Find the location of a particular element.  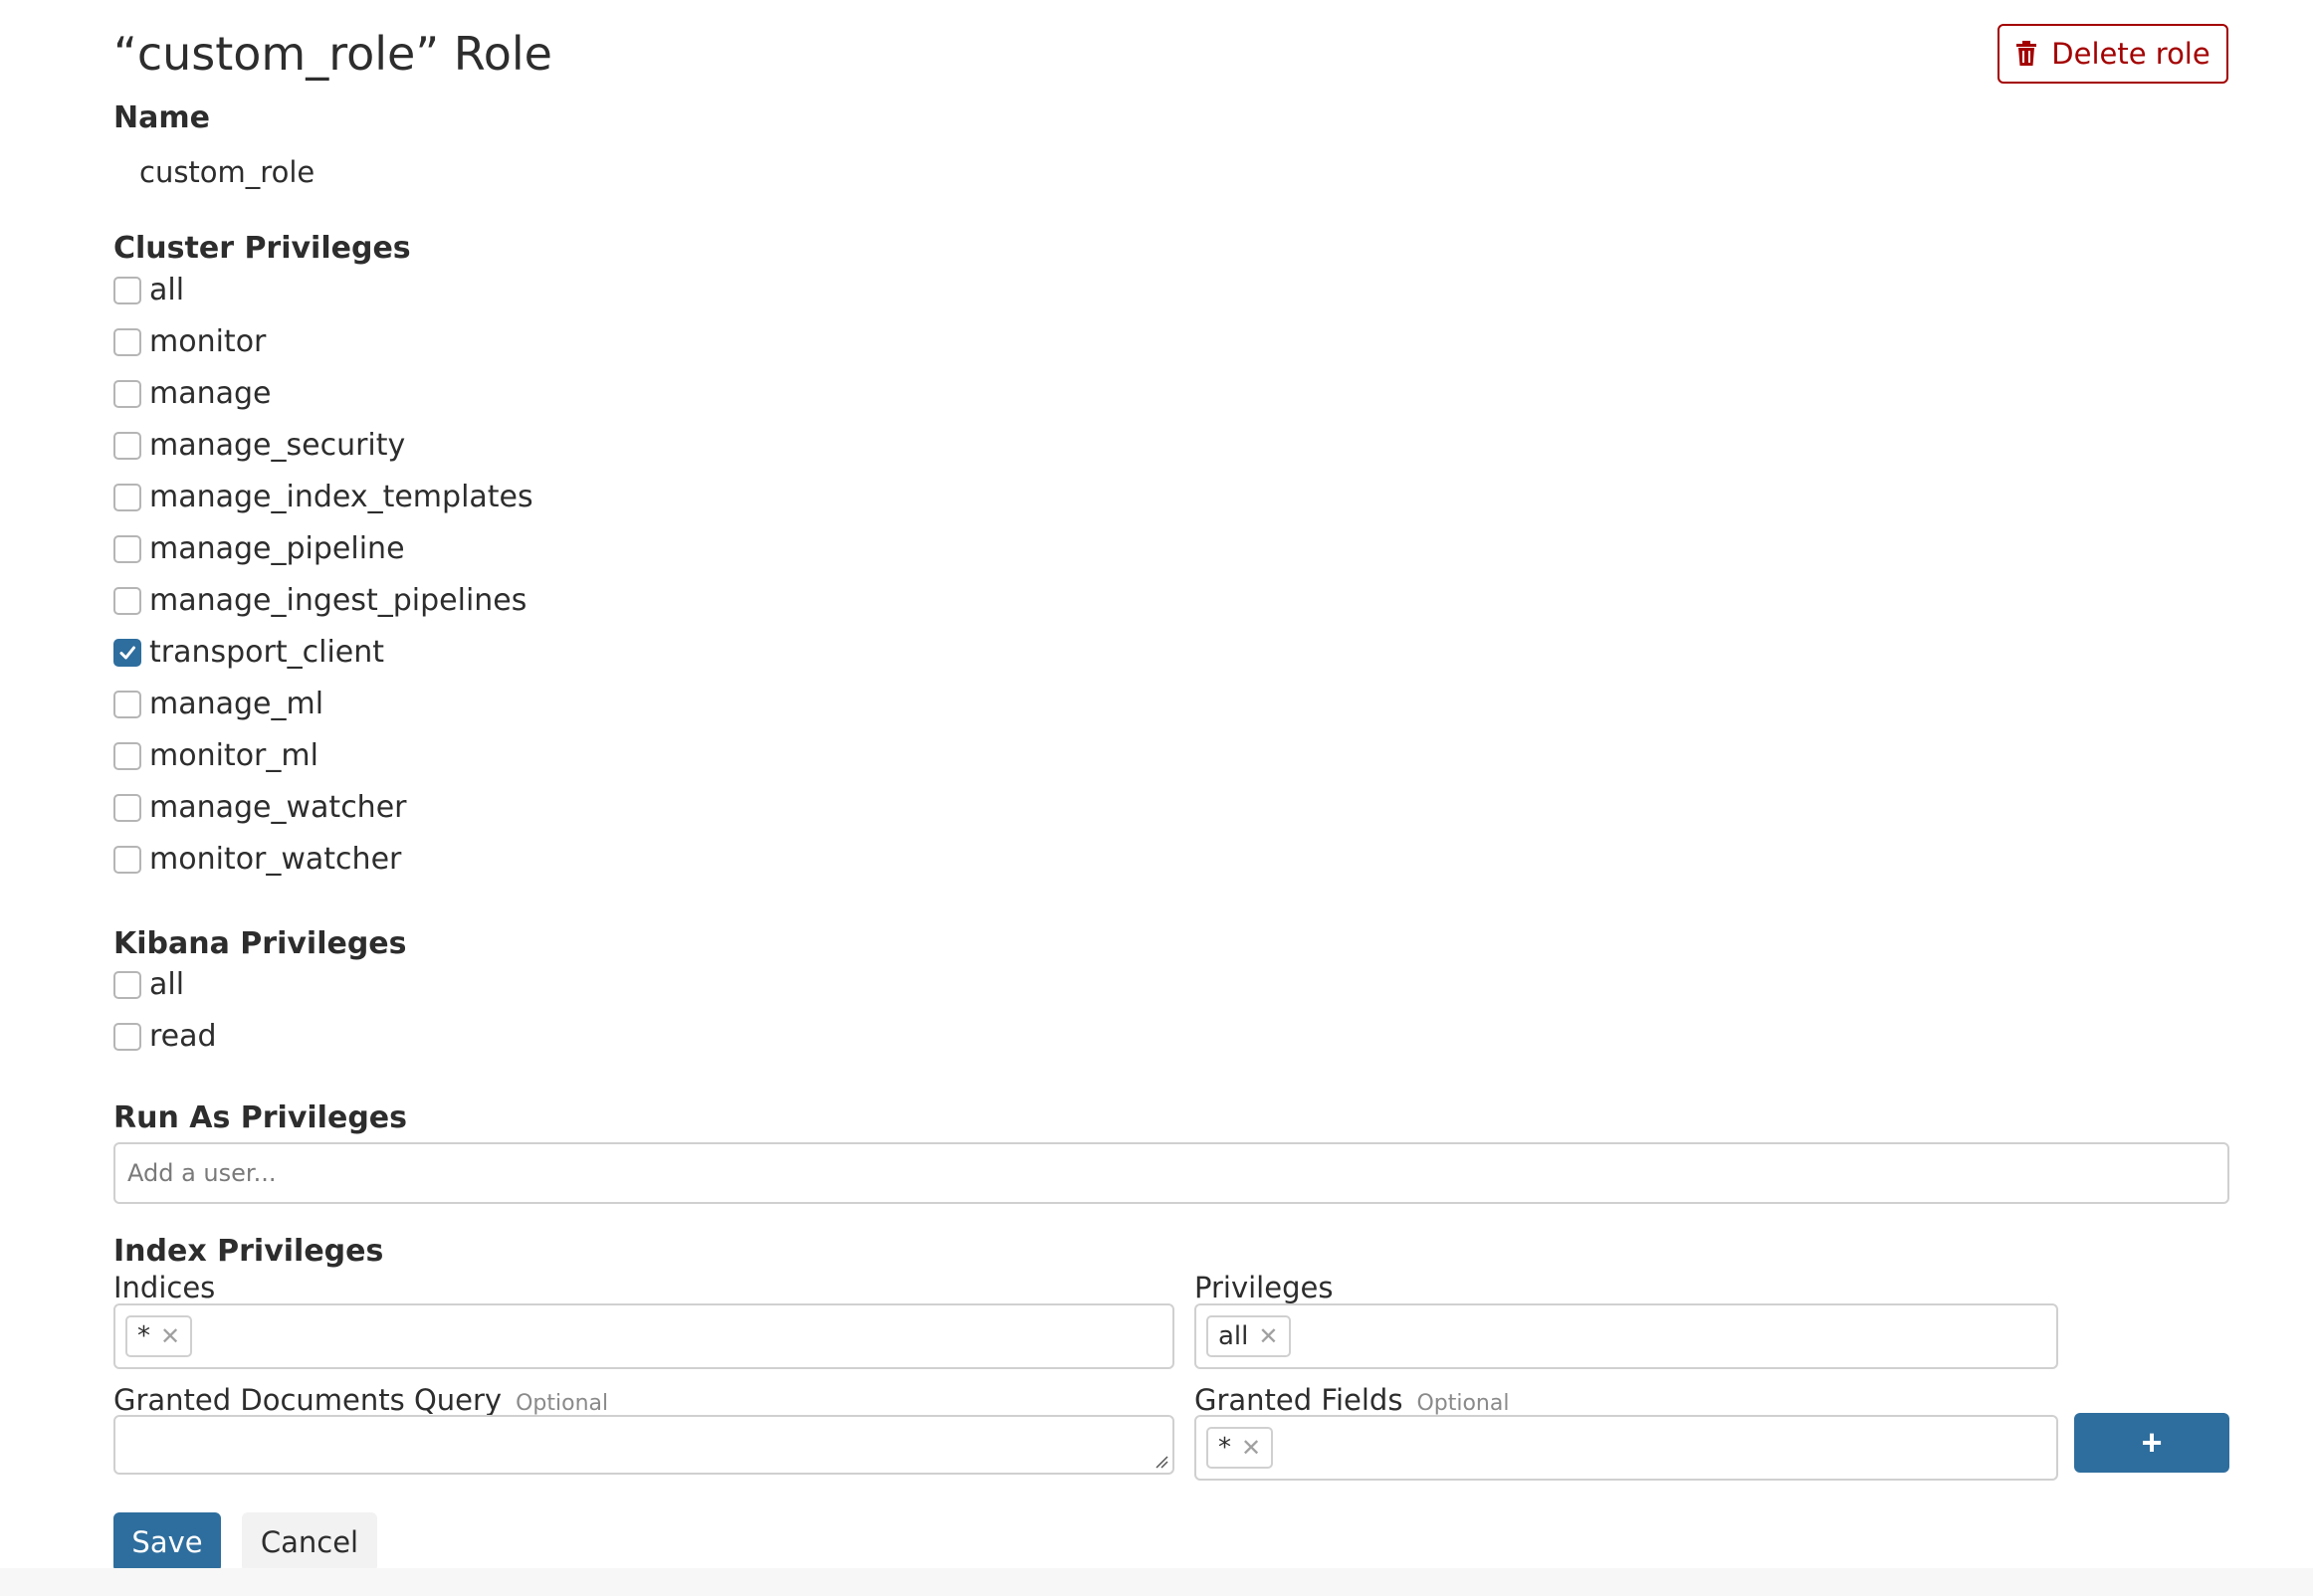

indices-input: * ✕ is located at coordinates (643, 1336).